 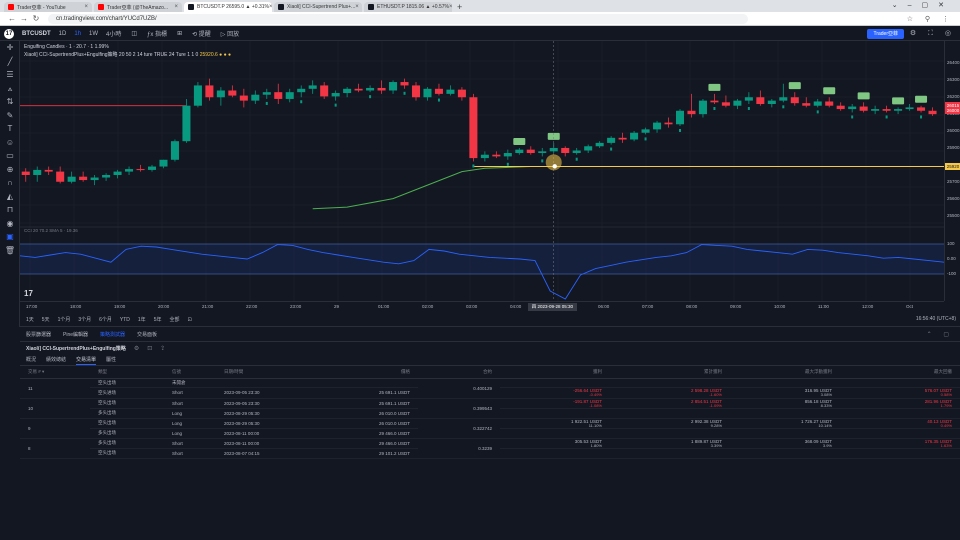 I want to click on trendline-icon: ╱, so click(x=10, y=62).